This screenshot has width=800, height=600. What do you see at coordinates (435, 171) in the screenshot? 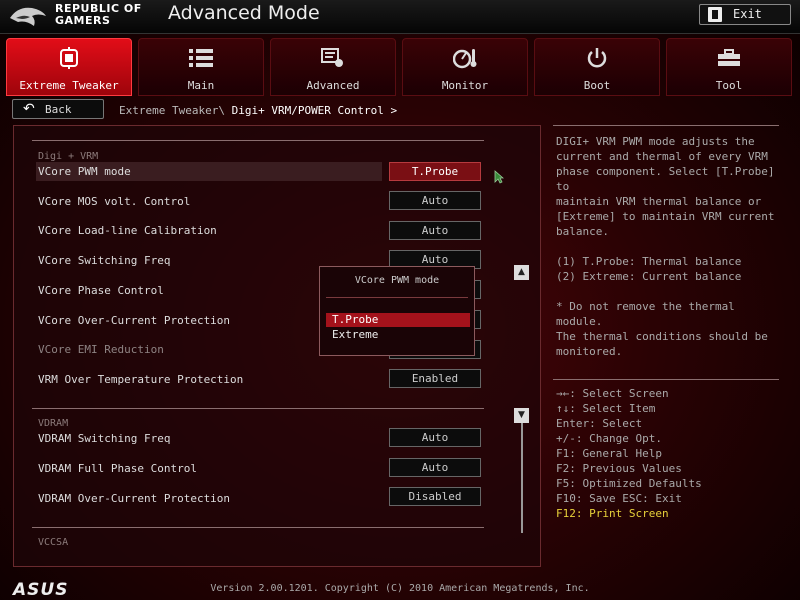
I see `vcore-pwm-mode-select: T.Probe` at bounding box center [435, 171].